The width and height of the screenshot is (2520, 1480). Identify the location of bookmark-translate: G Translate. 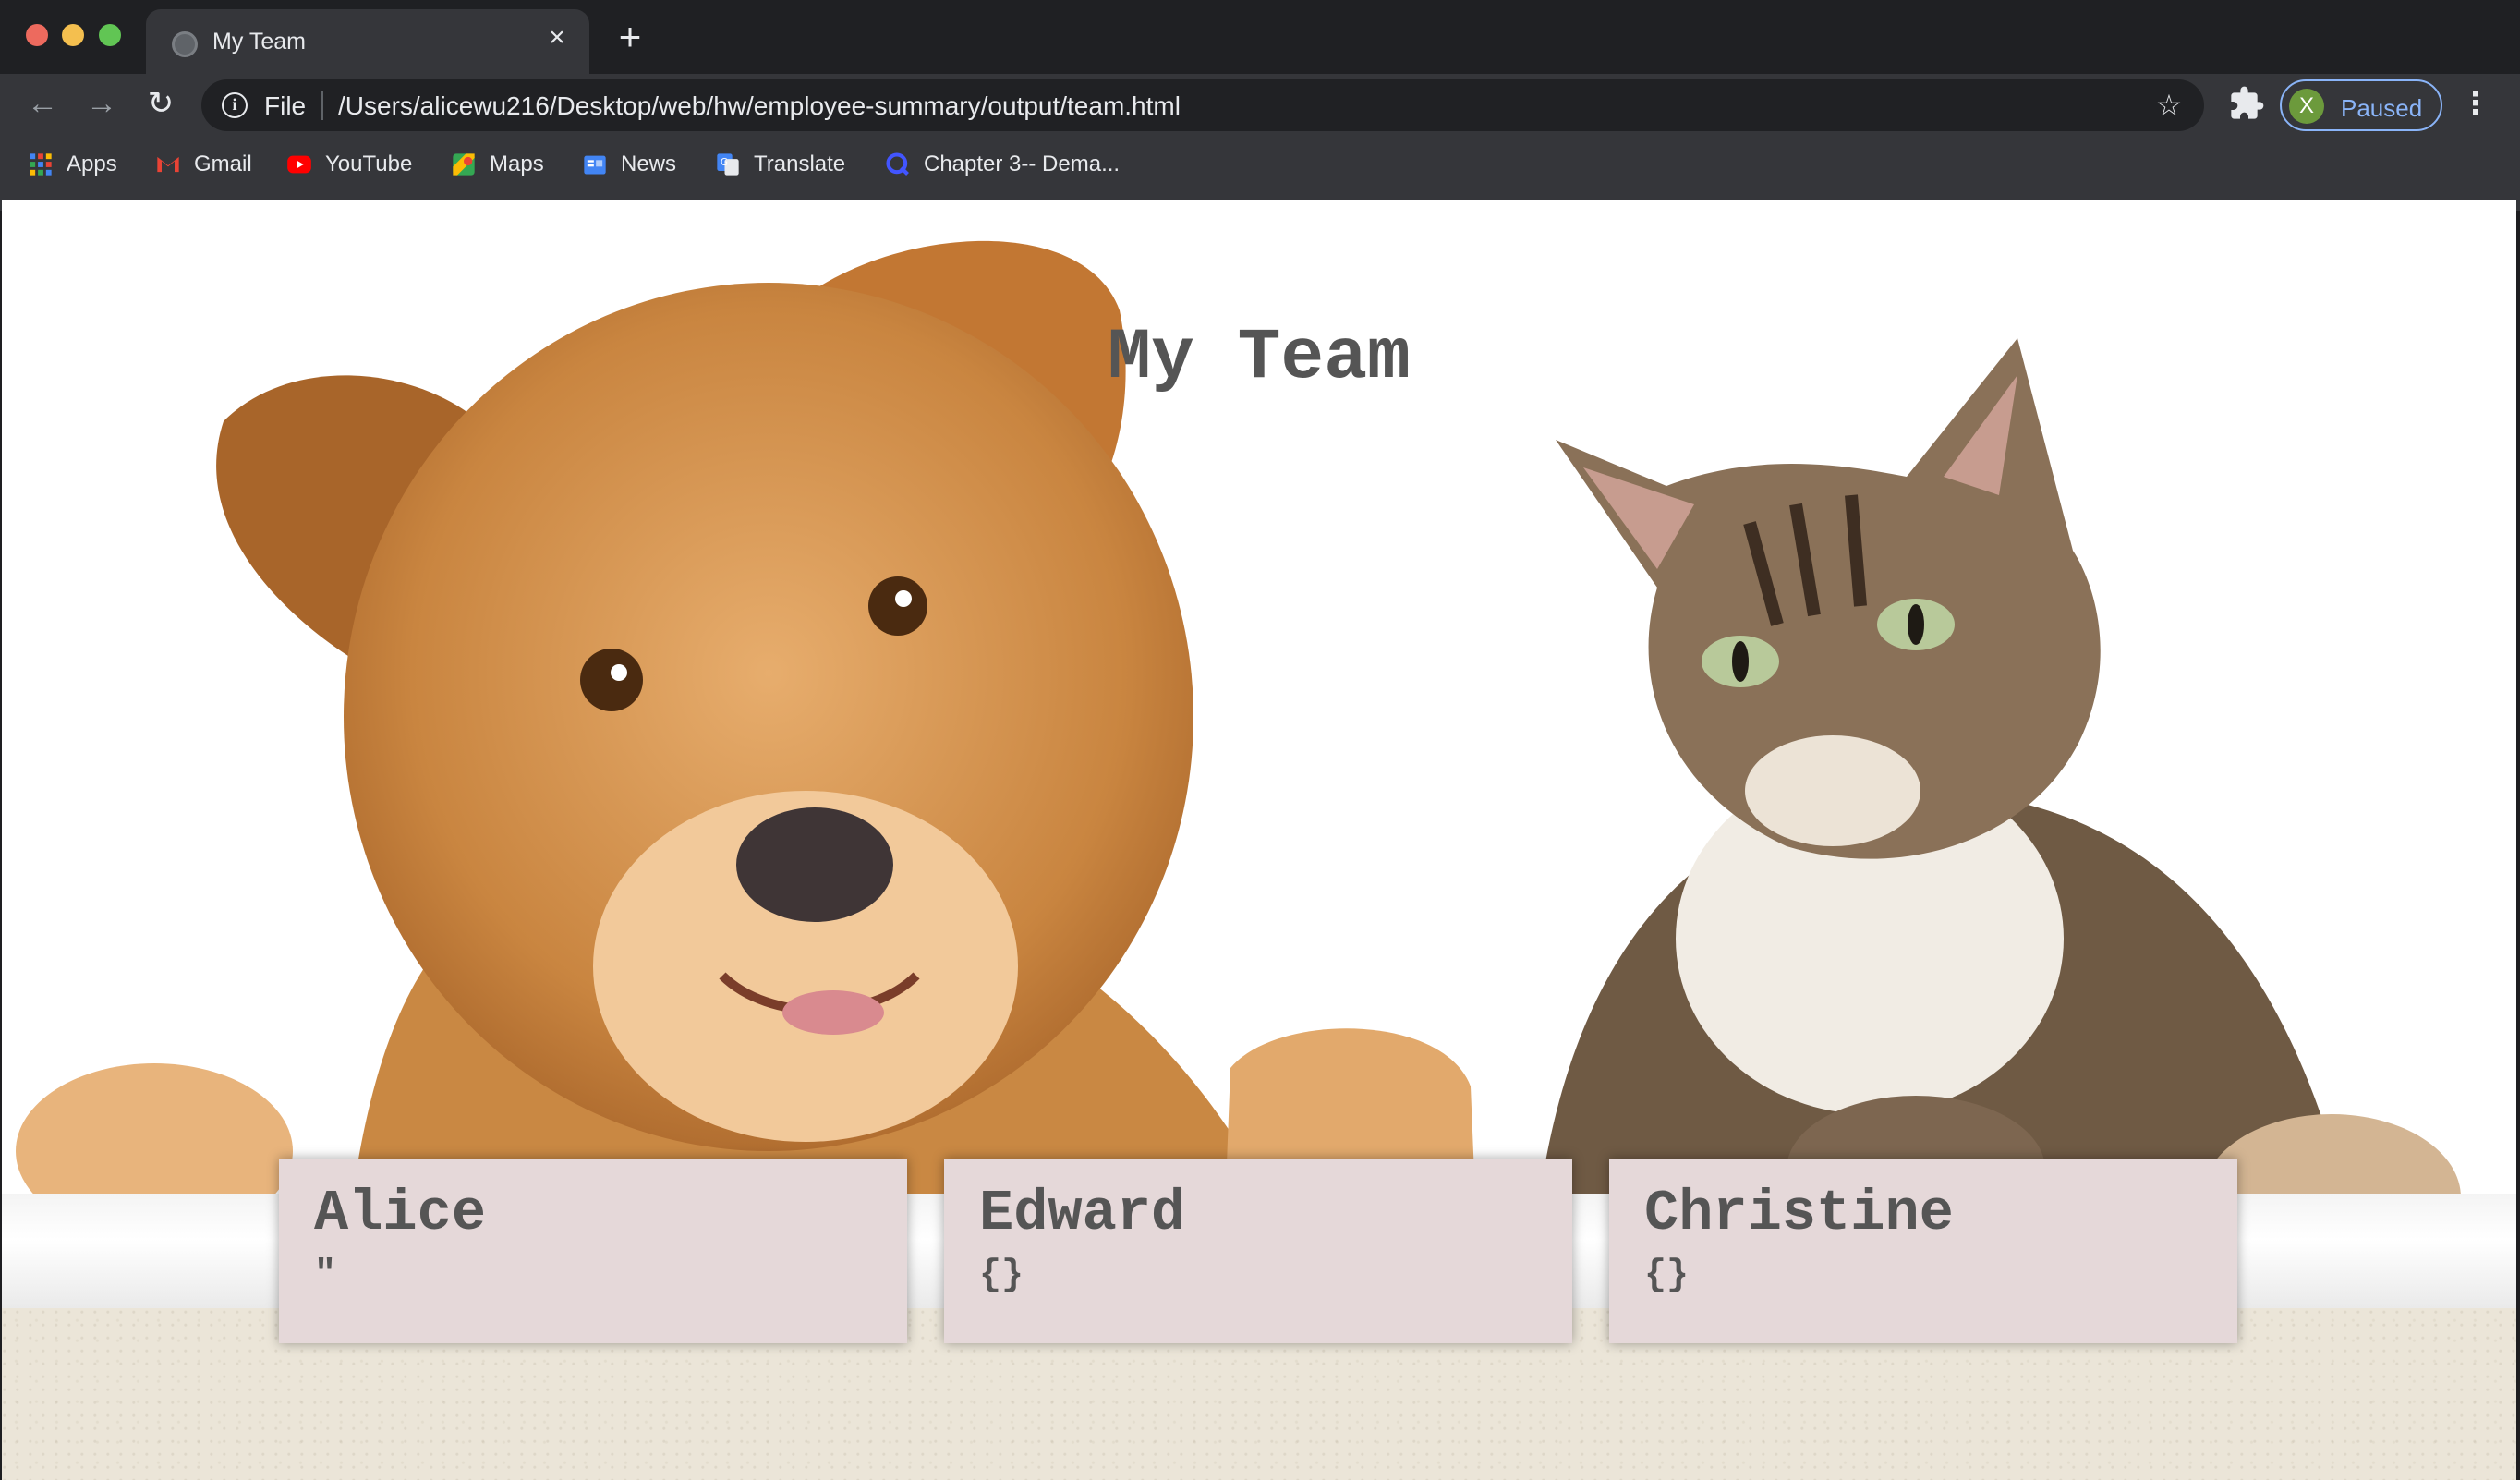
(780, 164).